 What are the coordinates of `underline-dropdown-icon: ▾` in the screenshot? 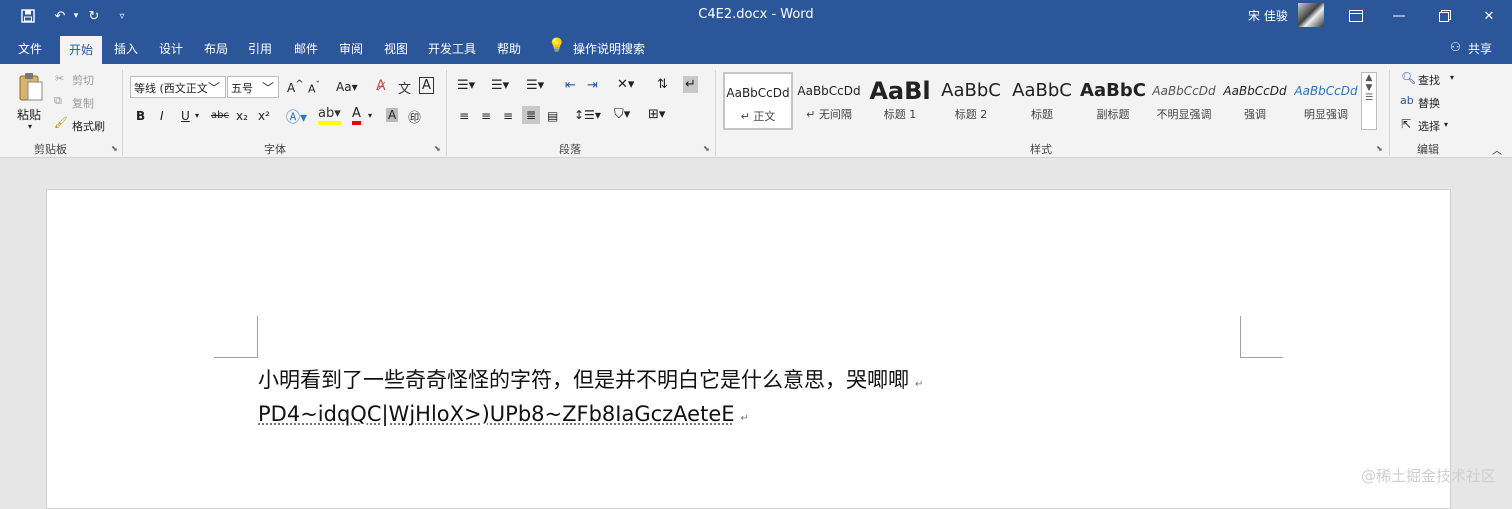 It's located at (197, 115).